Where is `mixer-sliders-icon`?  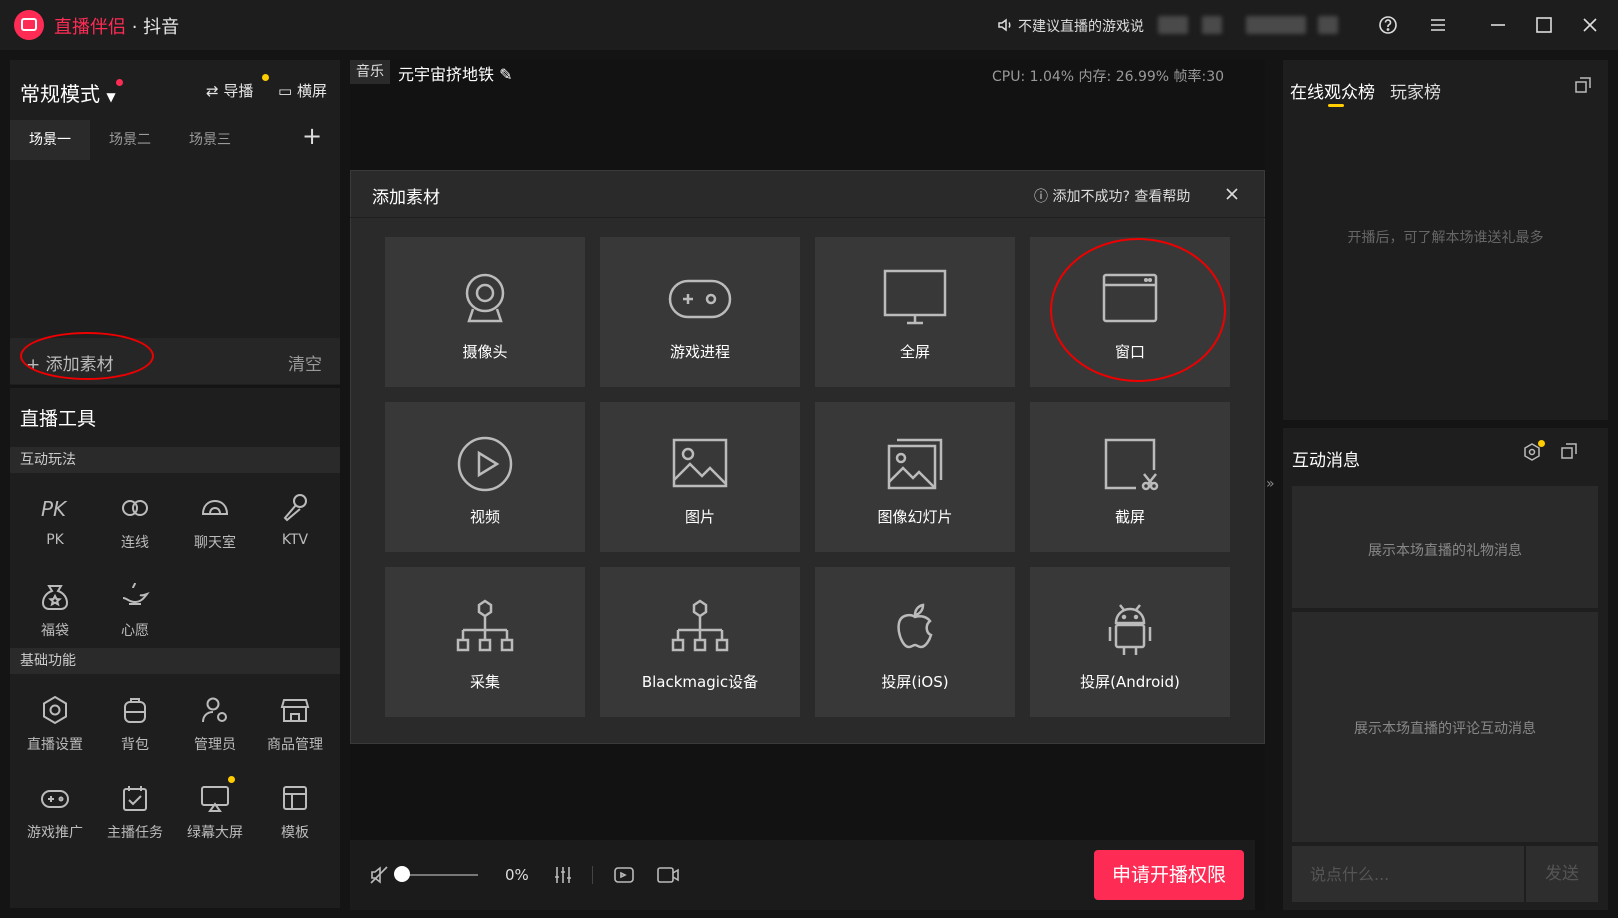 mixer-sliders-icon is located at coordinates (563, 875).